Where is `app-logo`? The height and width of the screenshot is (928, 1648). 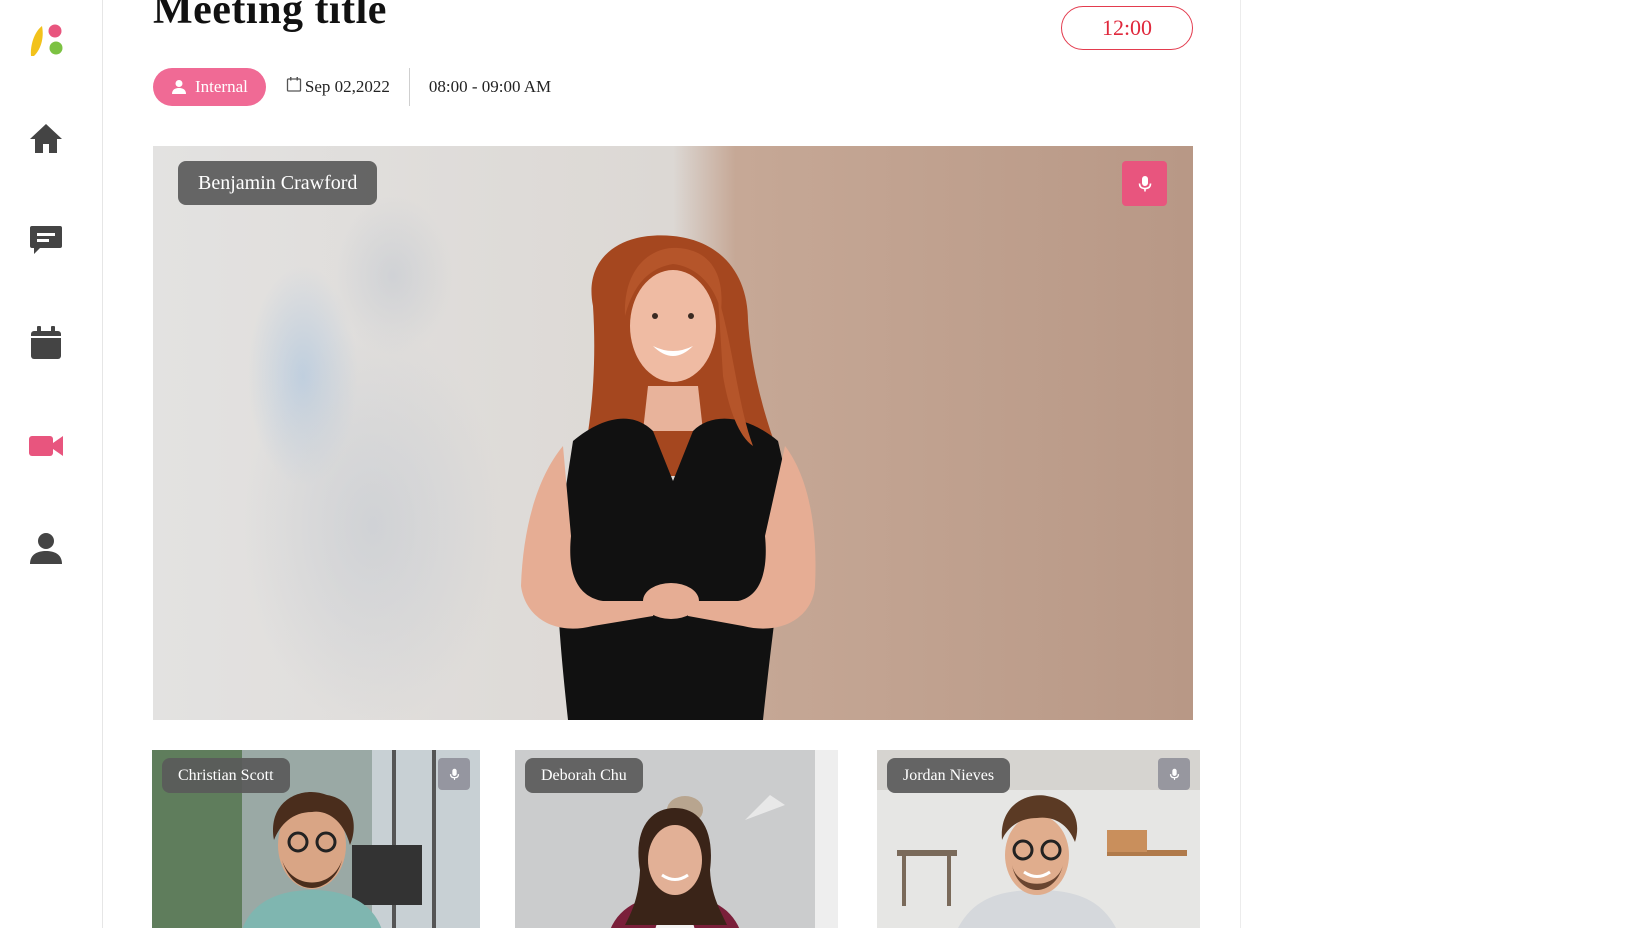
app-logo is located at coordinates (47, 40).